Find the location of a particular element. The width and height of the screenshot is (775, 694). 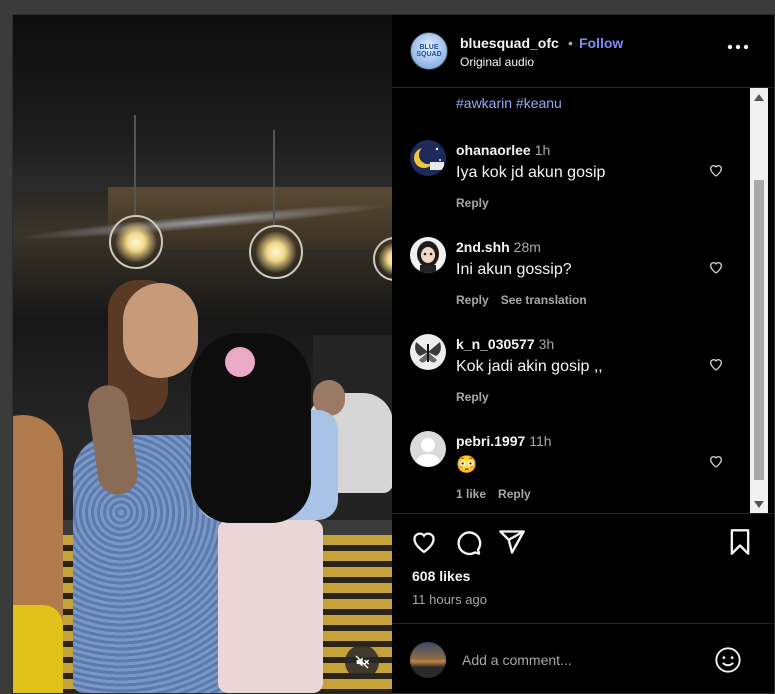

comment-input is located at coordinates (582, 660).